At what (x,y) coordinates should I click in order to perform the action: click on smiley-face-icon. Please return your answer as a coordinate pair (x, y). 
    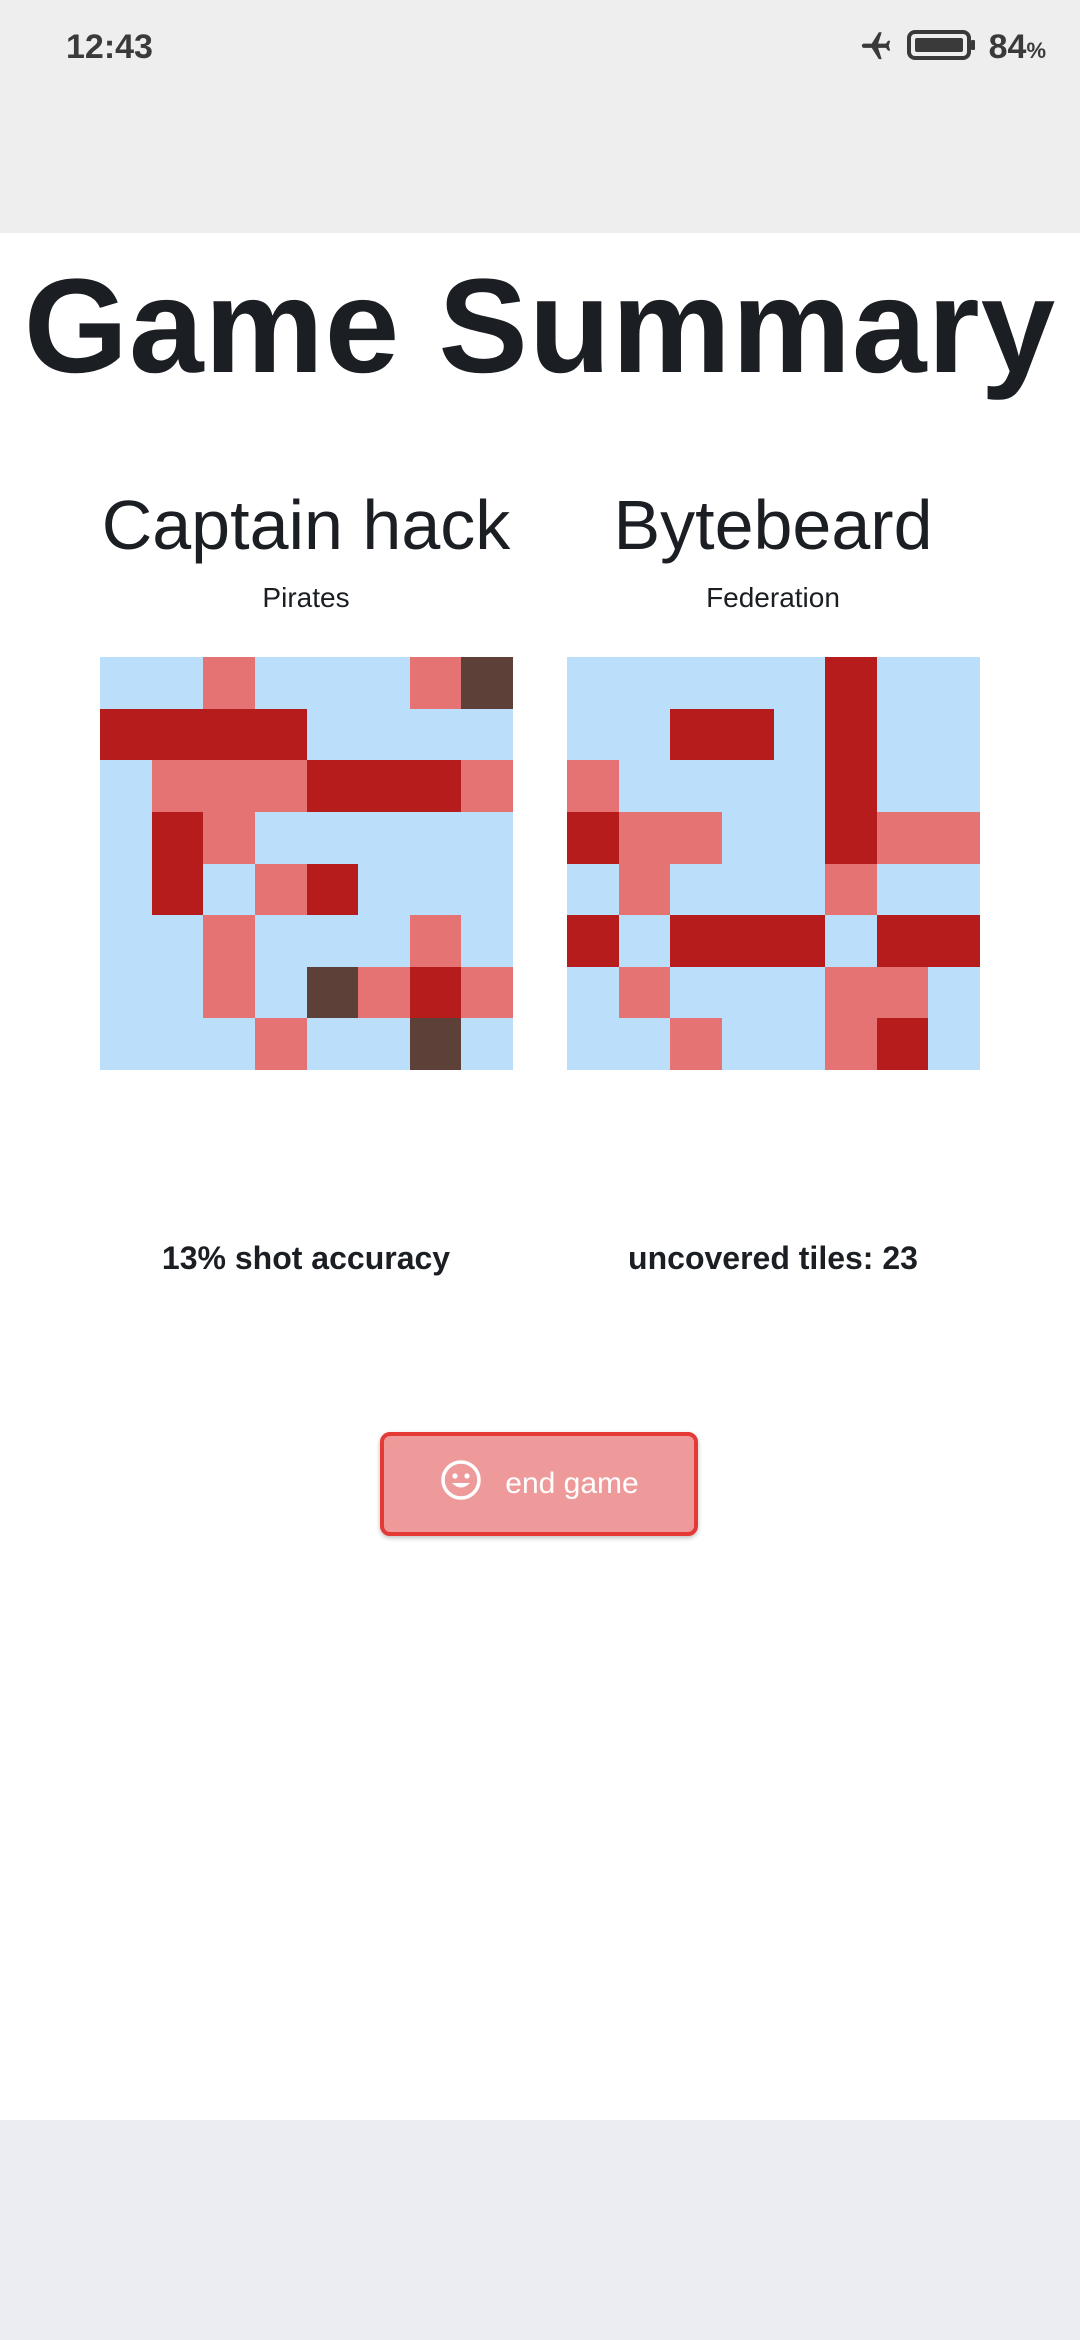
    Looking at the image, I should click on (461, 1484).